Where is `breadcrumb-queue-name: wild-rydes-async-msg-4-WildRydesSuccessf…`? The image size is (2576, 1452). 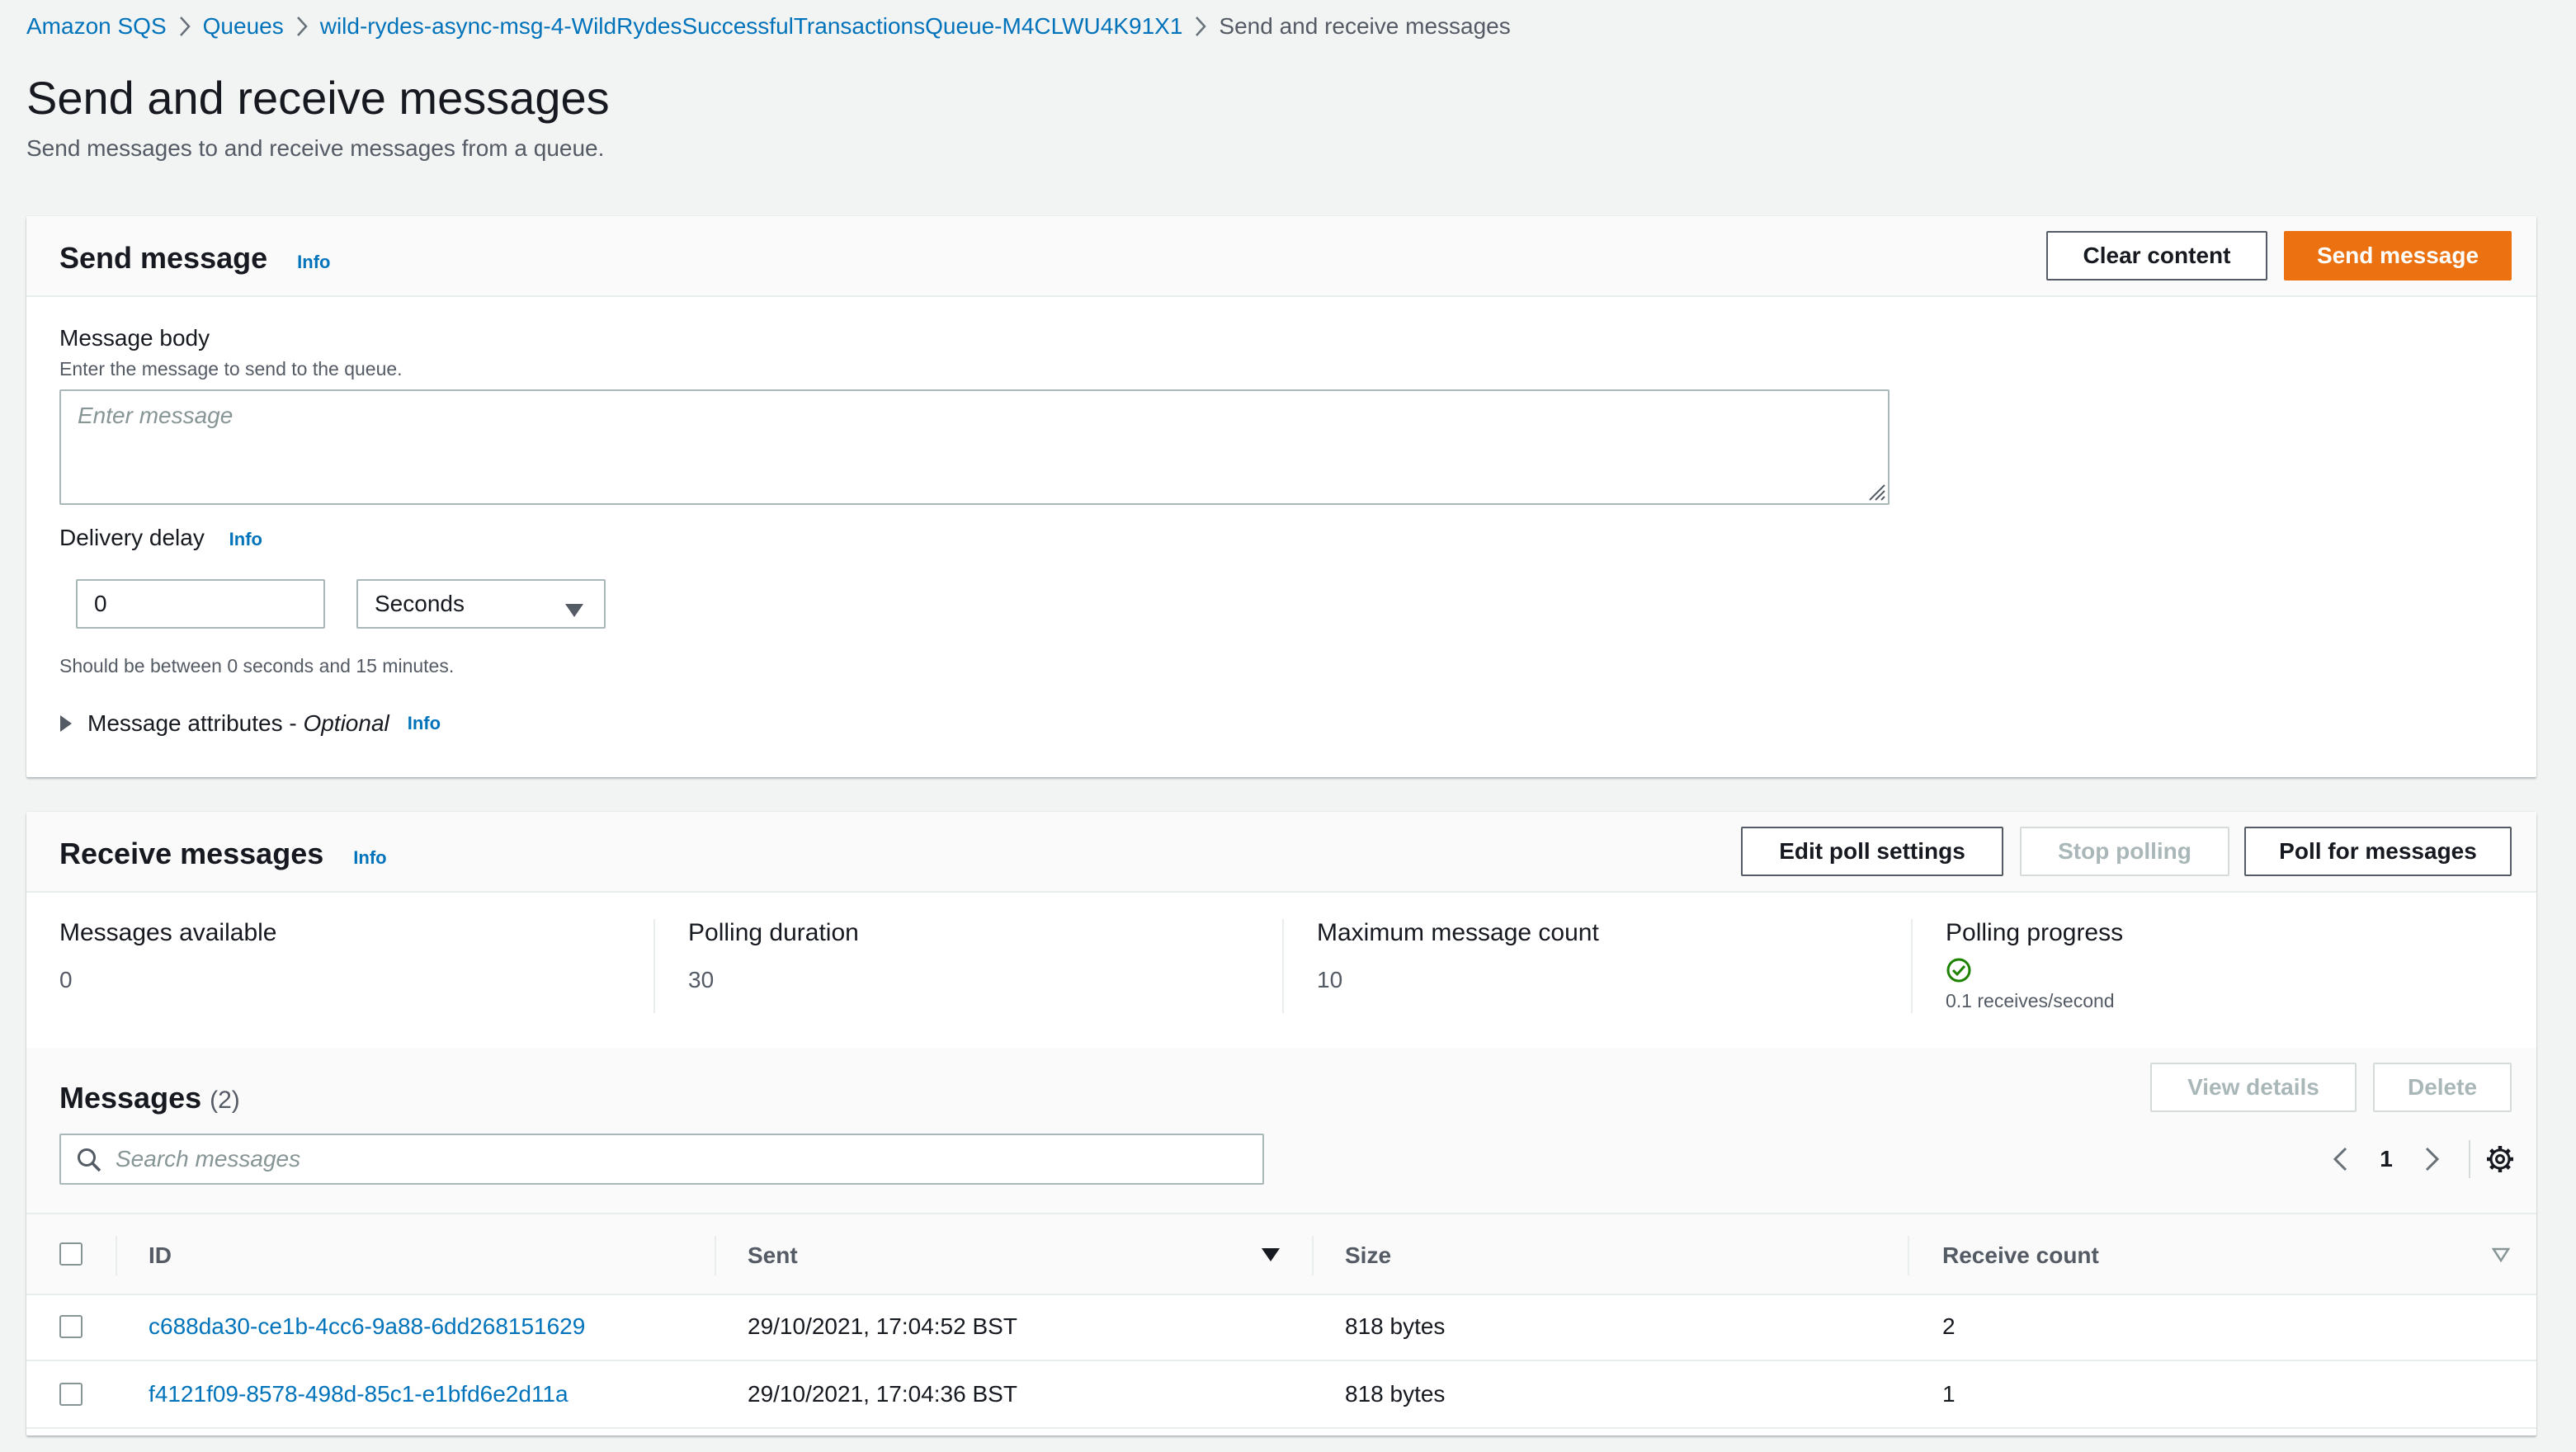
breadcrumb-queue-name: wild-rydes-async-msg-4-WildRydesSuccessf… is located at coordinates (751, 26).